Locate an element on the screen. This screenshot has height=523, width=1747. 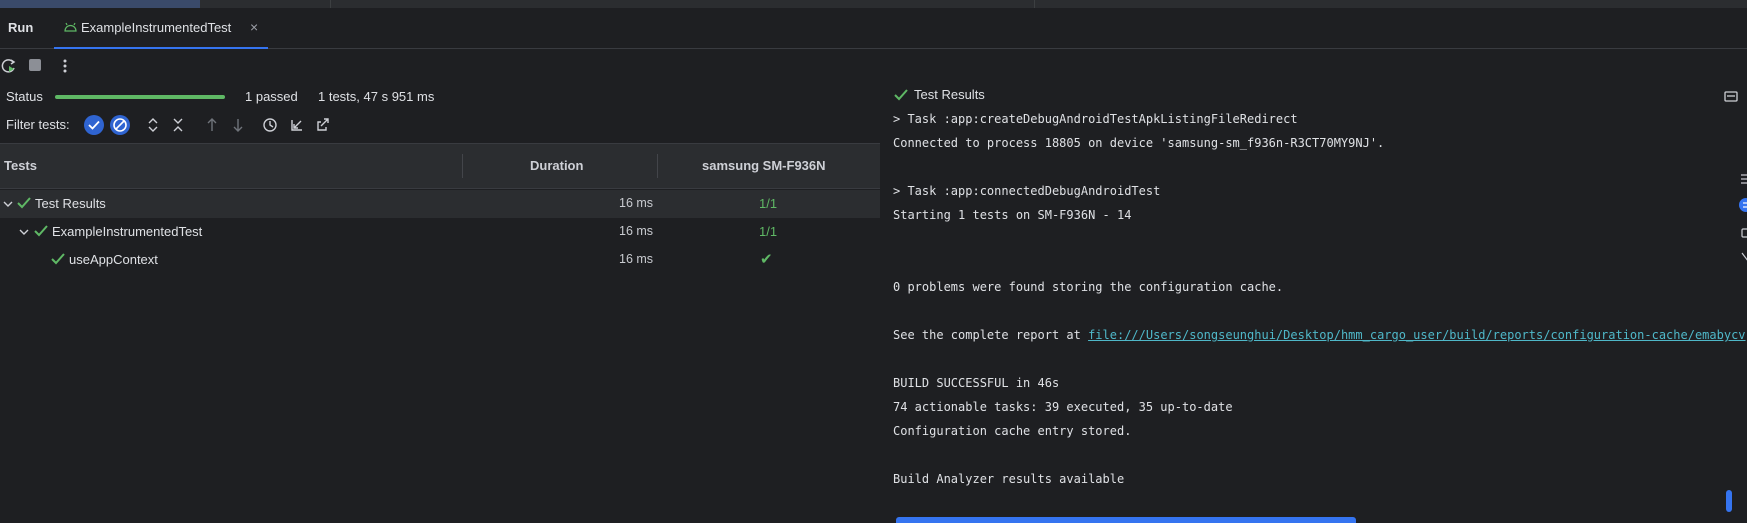
tab-example-instrumented-test: ExampleInstrumentedTest × is located at coordinates (161, 28).